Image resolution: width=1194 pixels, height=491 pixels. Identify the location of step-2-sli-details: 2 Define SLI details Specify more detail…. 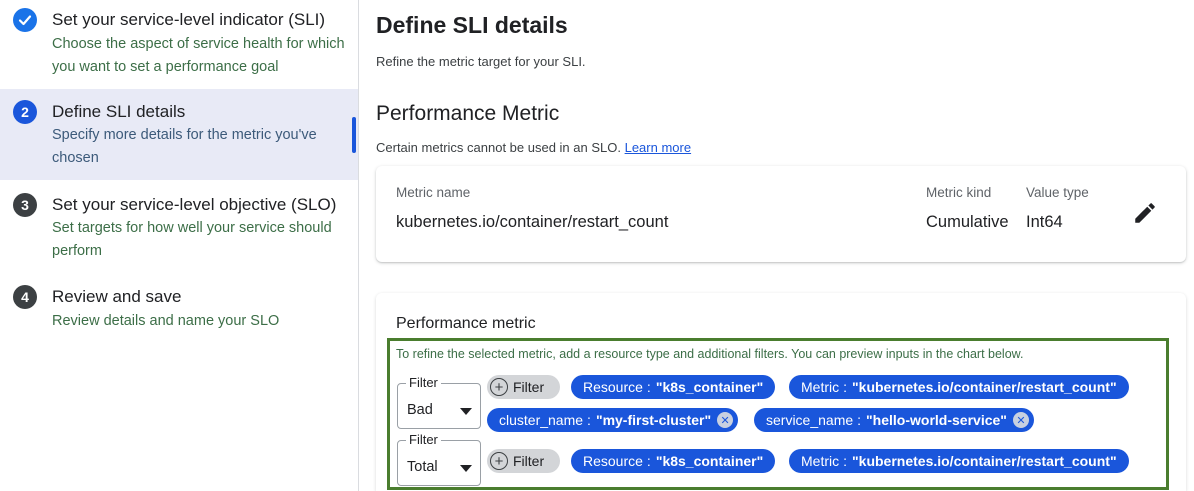
(179, 134).